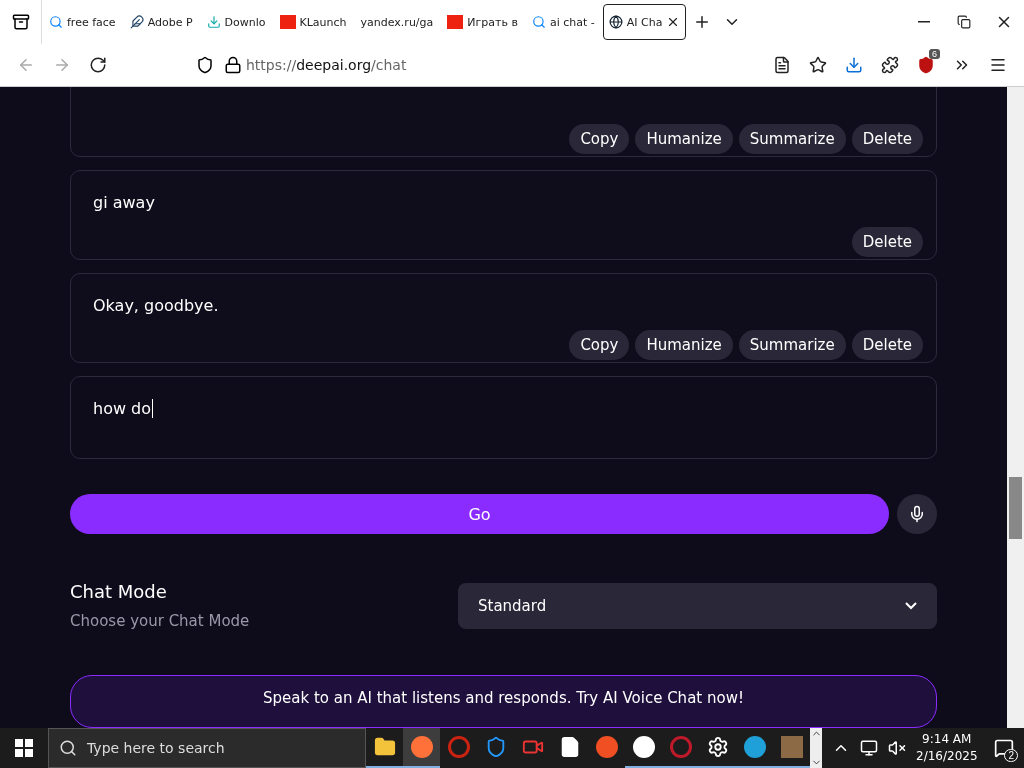  Describe the element at coordinates (890, 65) in the screenshot. I see `puzzle-icon` at that location.